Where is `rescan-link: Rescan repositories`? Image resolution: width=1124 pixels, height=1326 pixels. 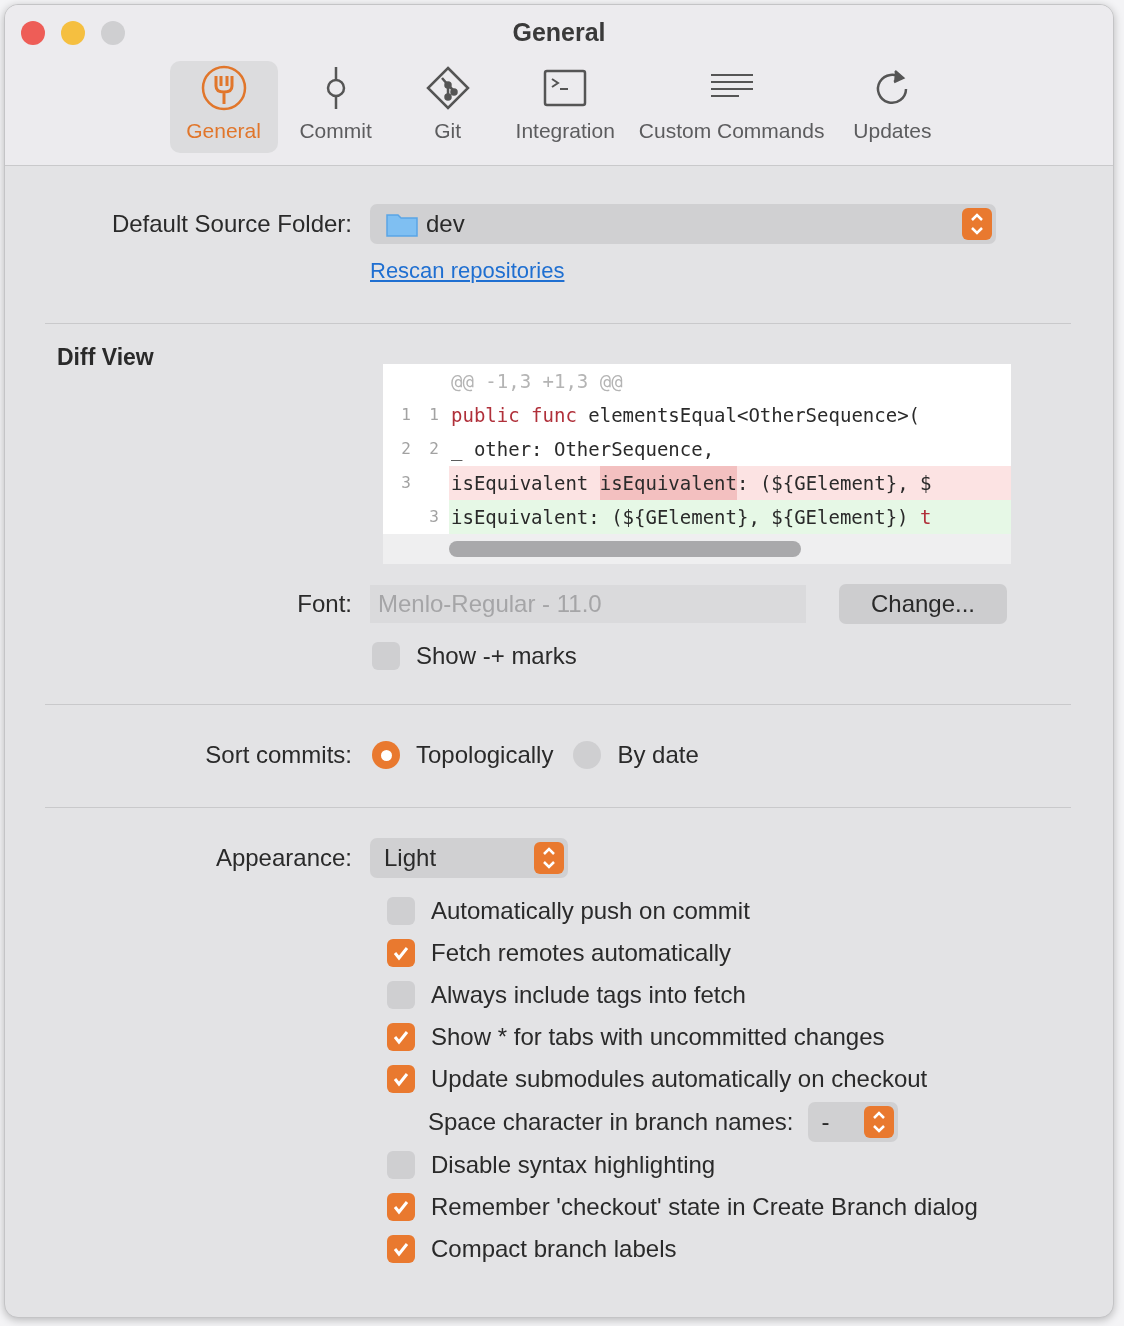
rescan-link: Rescan repositories is located at coordinates (467, 270).